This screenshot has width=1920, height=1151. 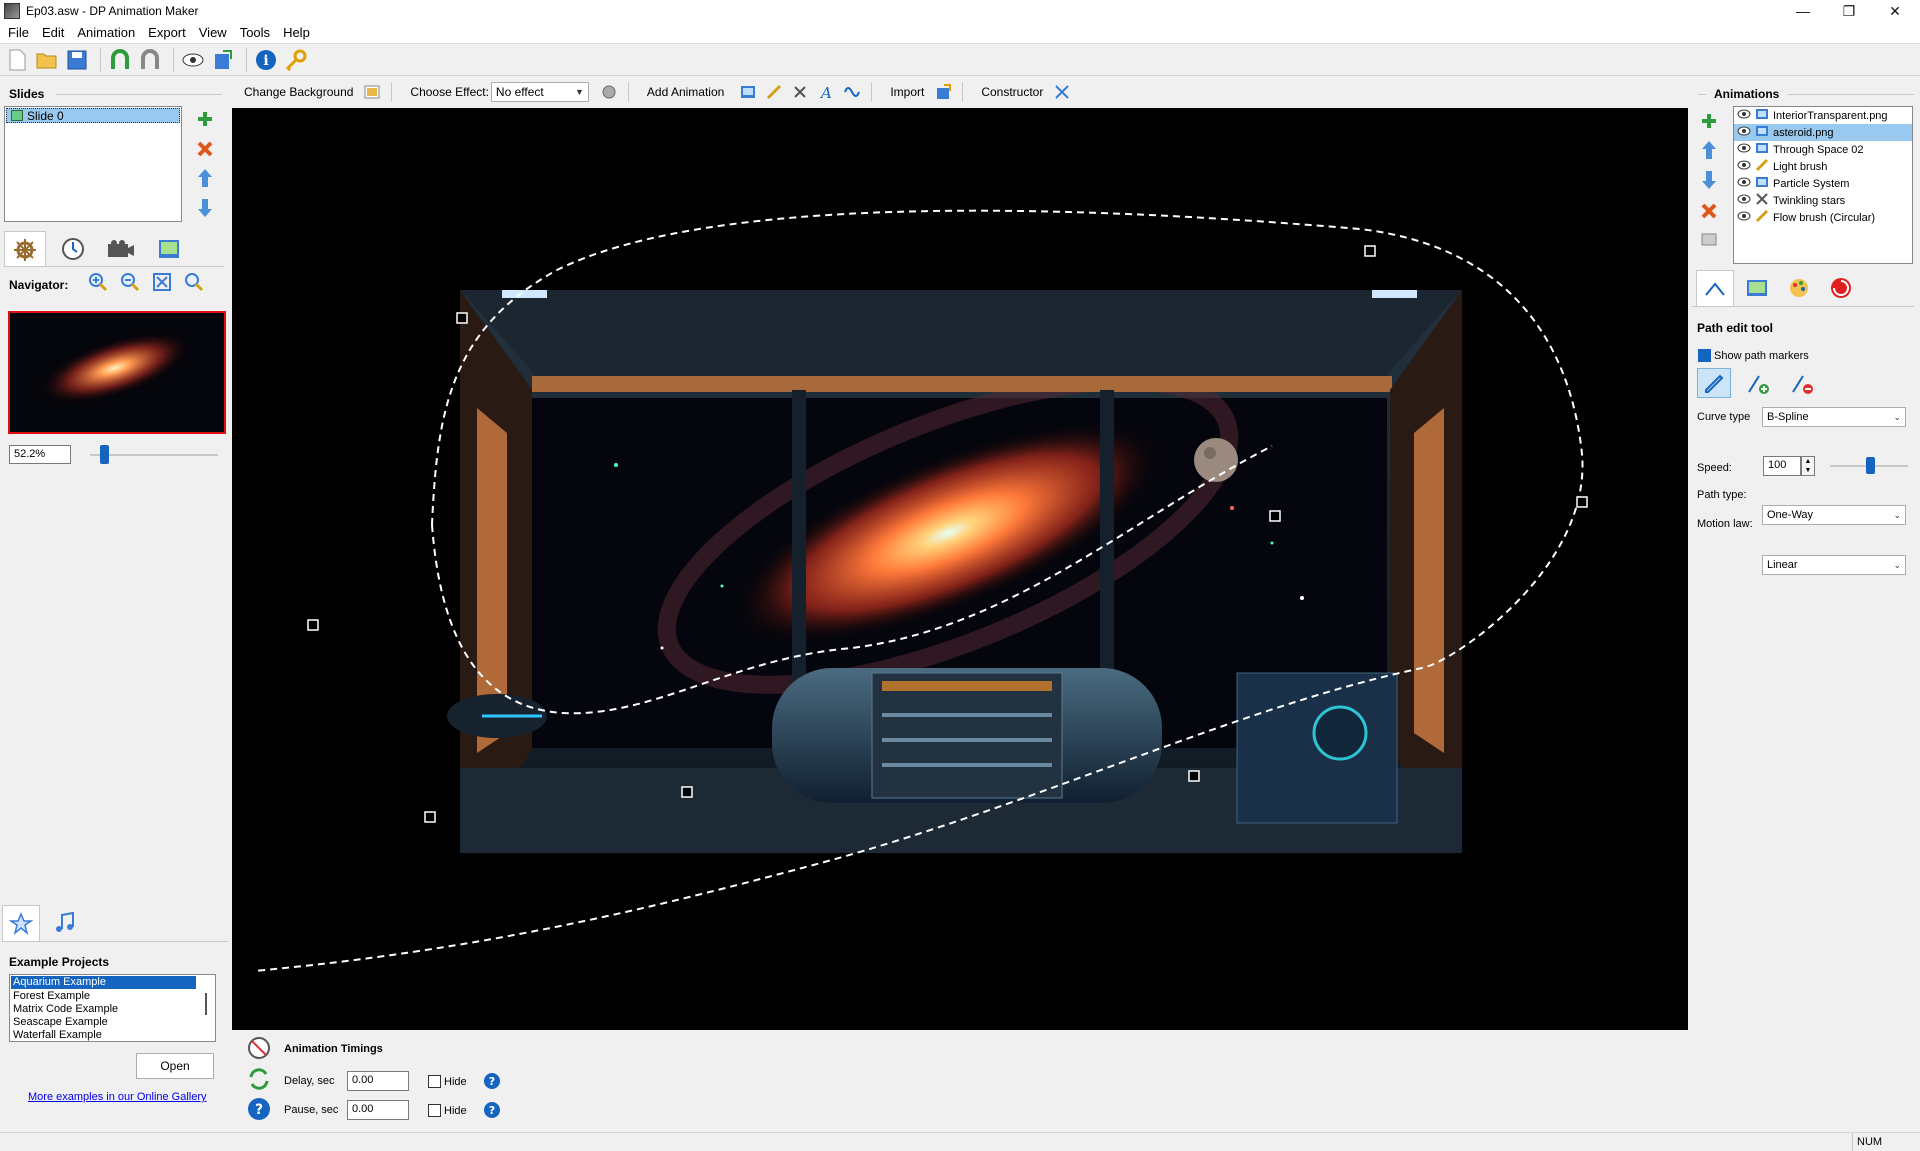 What do you see at coordinates (1834, 515) in the screenshot?
I see `path-type-select: One-Way ⌄` at bounding box center [1834, 515].